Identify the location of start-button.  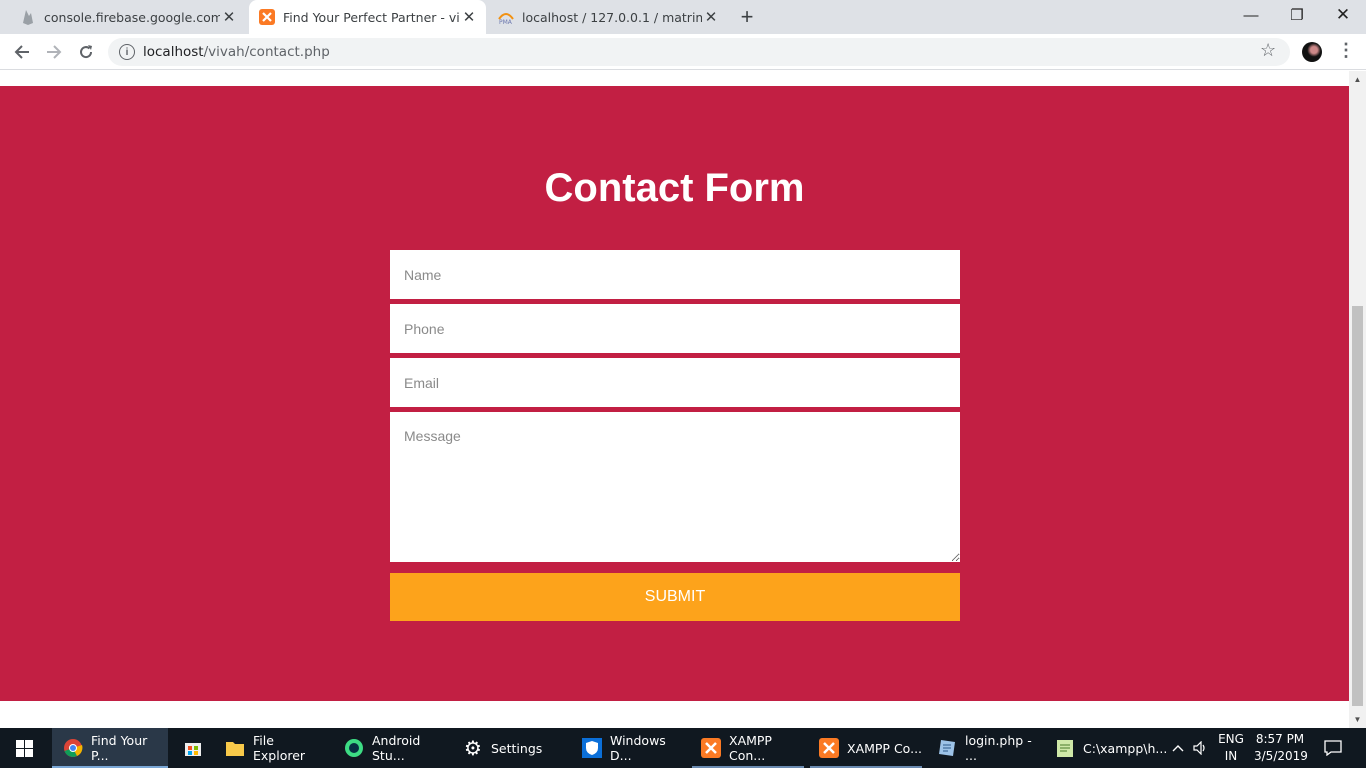
(24, 748).